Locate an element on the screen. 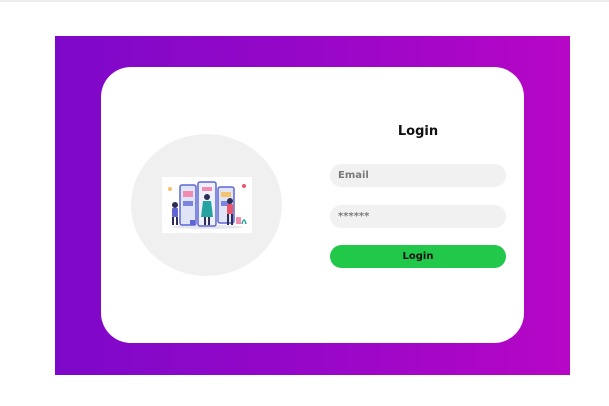  shopping-app-illustration-icon is located at coordinates (207, 205).